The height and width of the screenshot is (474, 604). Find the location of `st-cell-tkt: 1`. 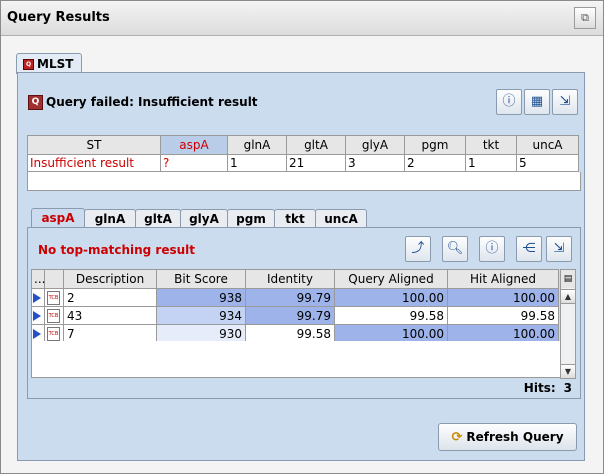

st-cell-tkt: 1 is located at coordinates (491, 163).